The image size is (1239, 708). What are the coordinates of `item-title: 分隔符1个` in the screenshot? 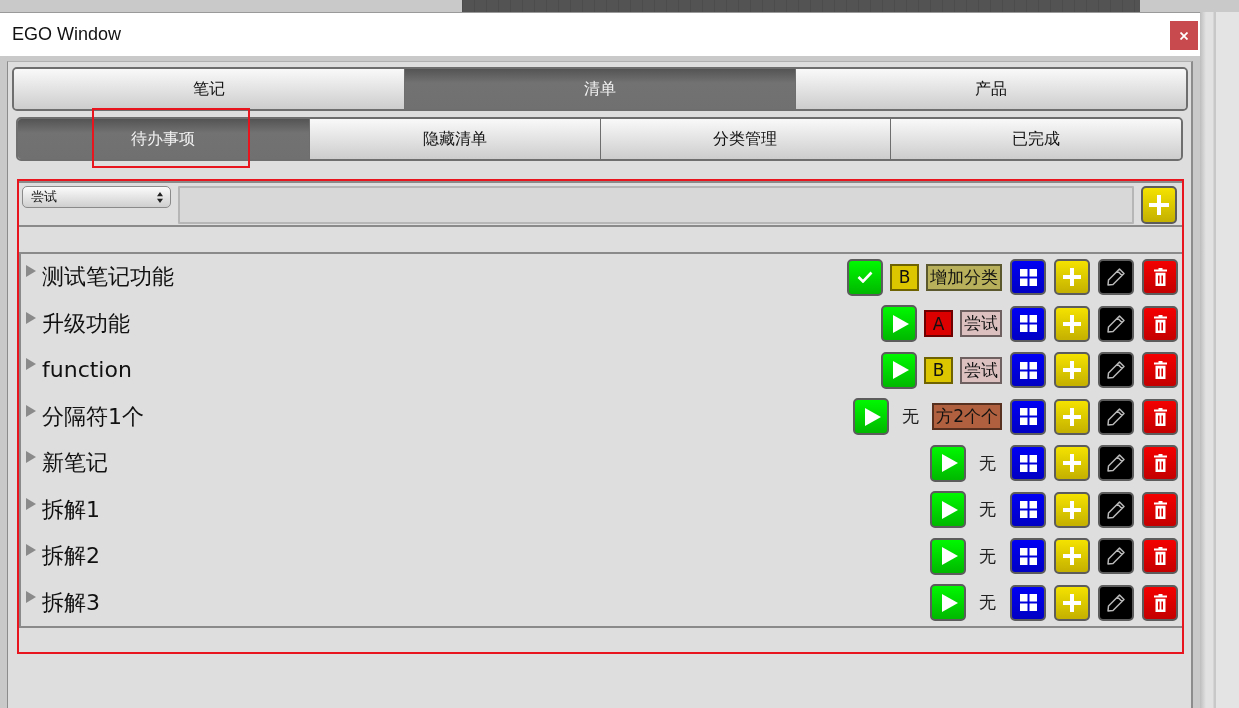 It's located at (93, 416).